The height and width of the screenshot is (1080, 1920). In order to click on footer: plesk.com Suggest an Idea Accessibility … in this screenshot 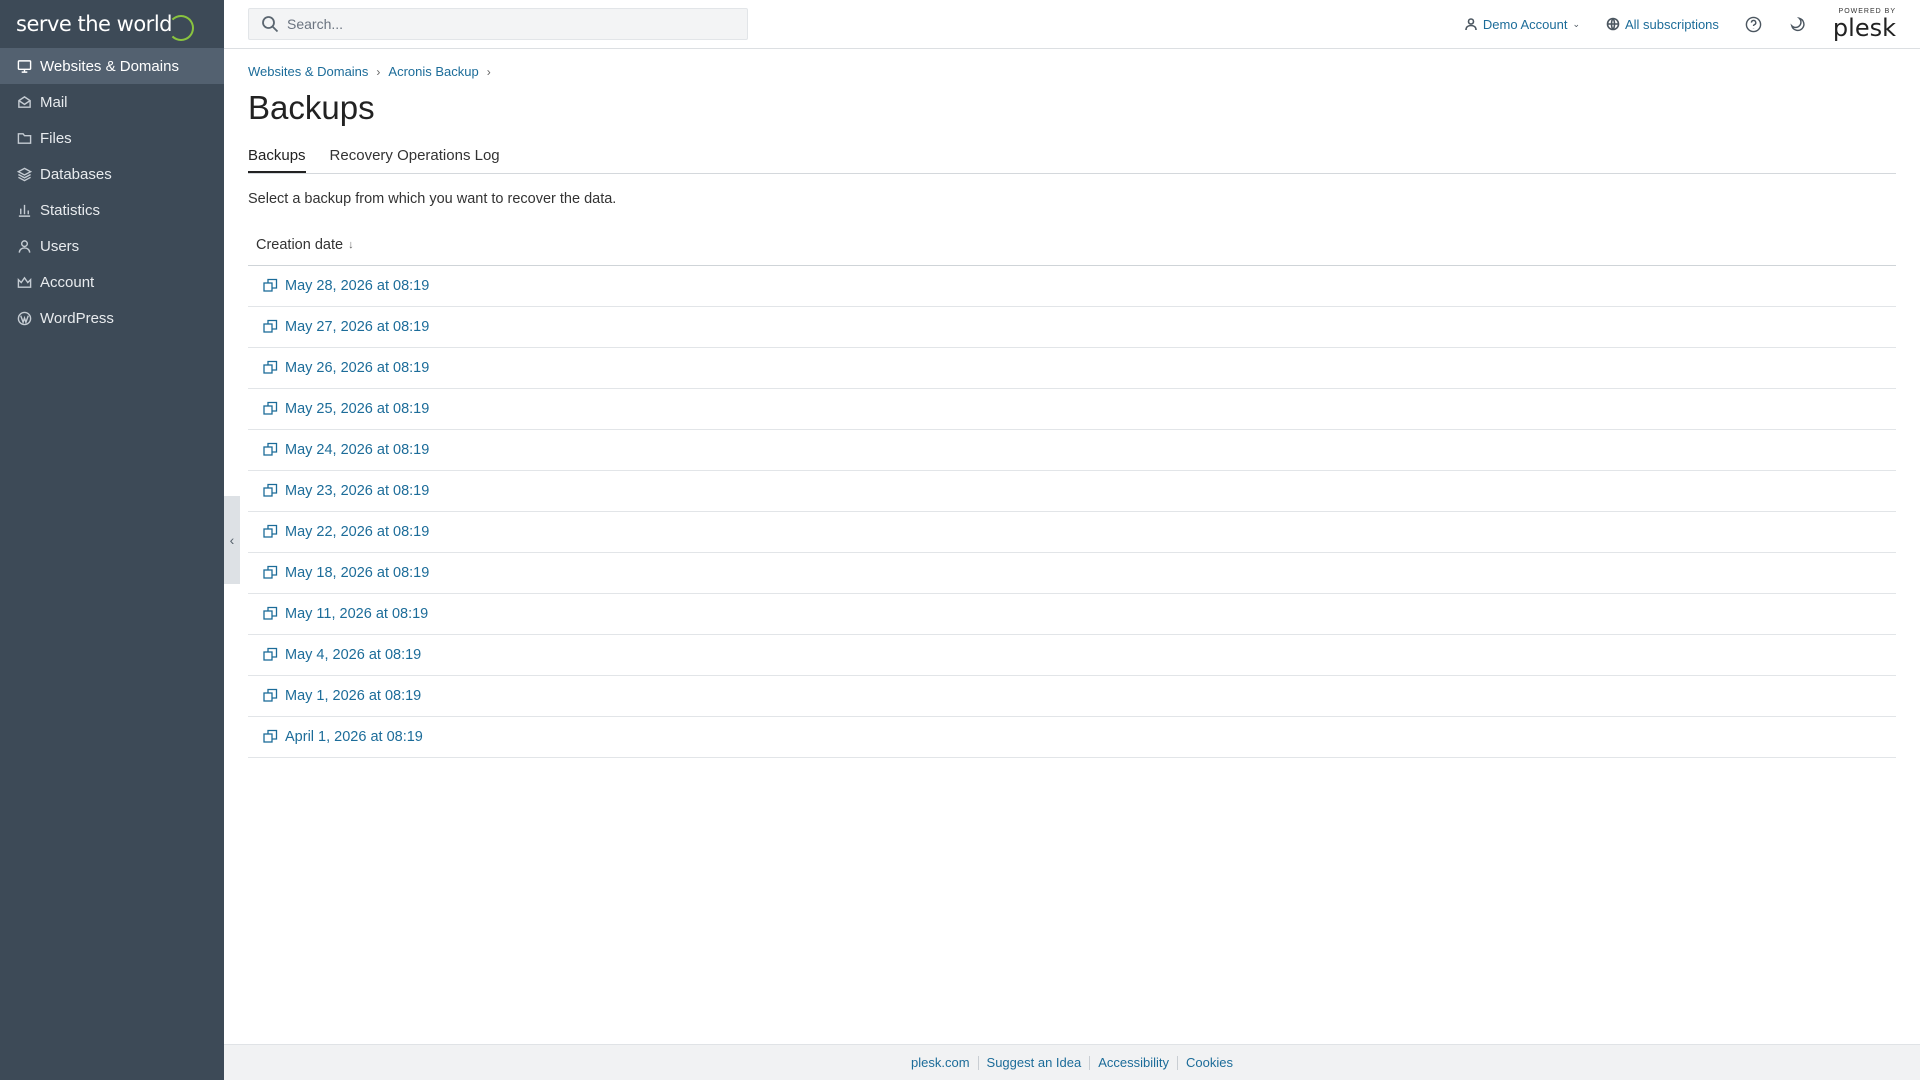, I will do `click(1072, 1062)`.